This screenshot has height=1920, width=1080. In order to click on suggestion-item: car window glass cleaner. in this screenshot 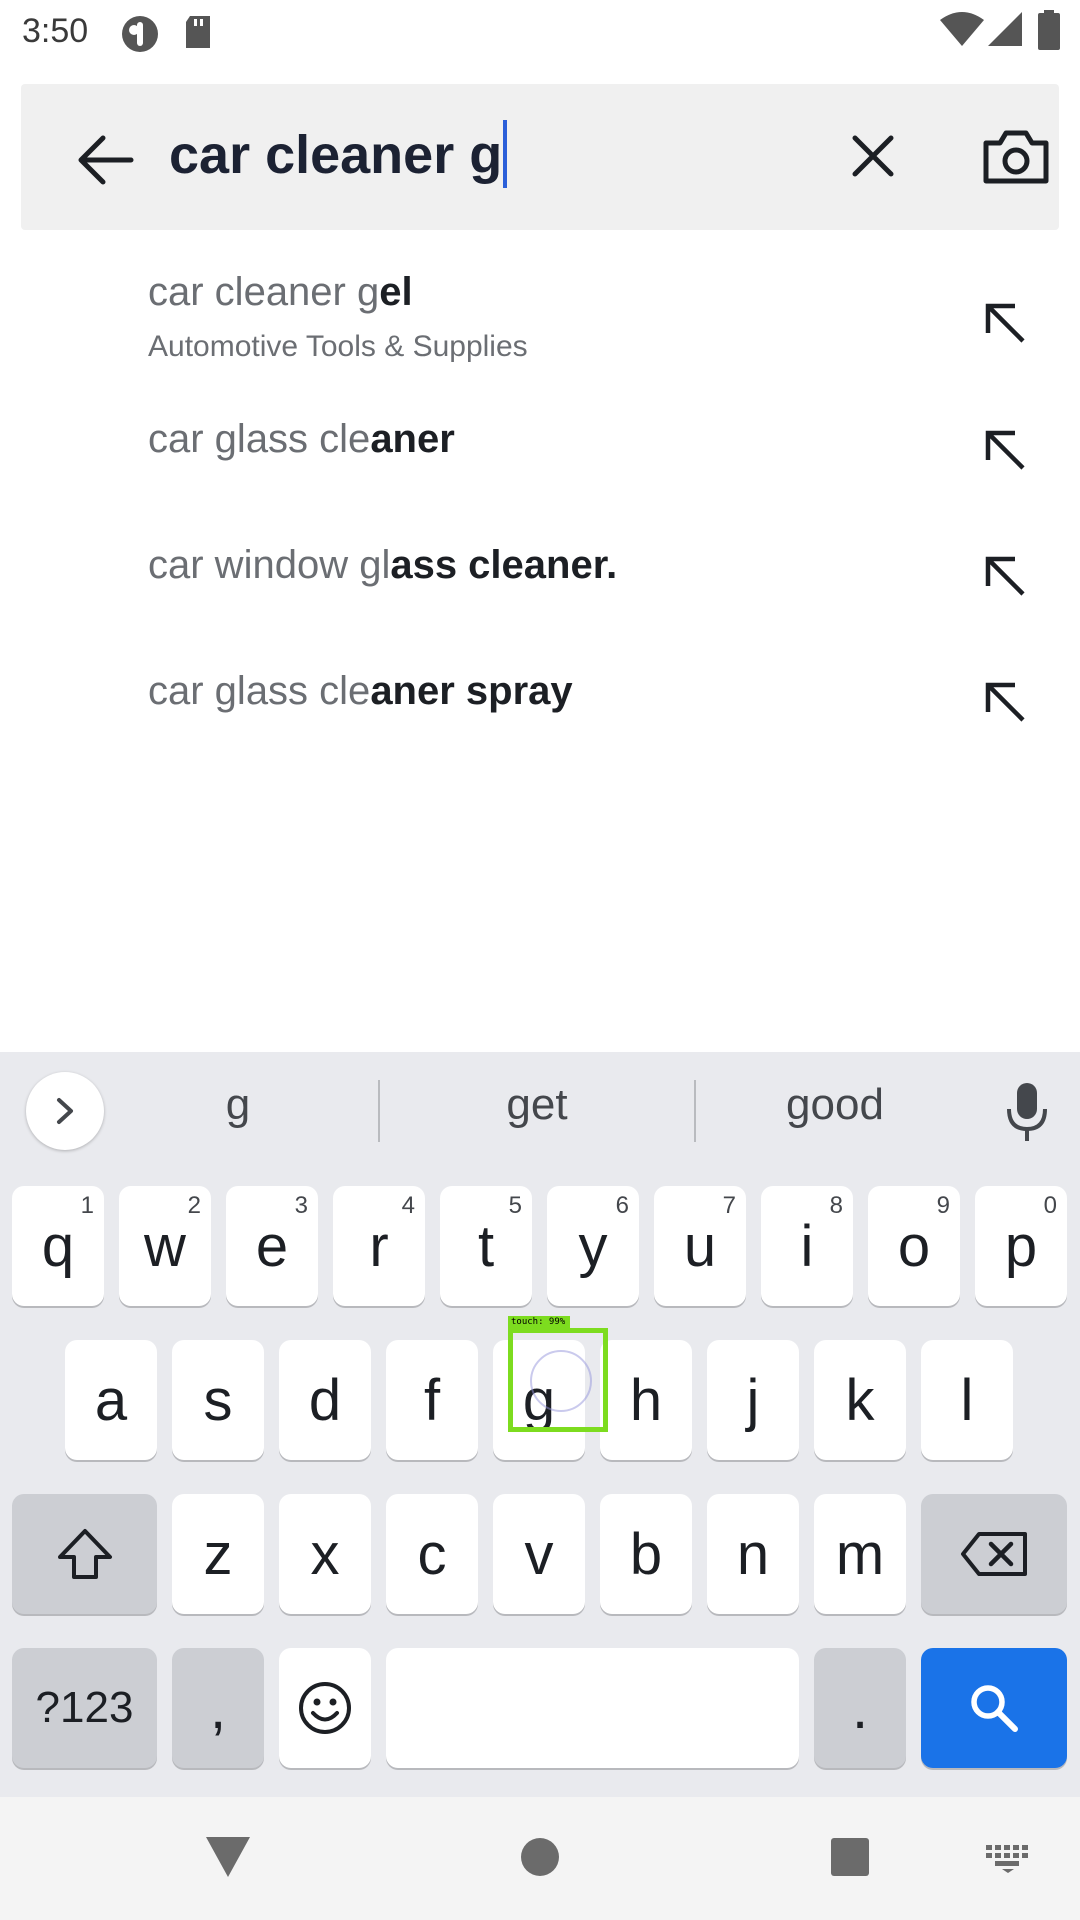, I will do `click(540, 576)`.